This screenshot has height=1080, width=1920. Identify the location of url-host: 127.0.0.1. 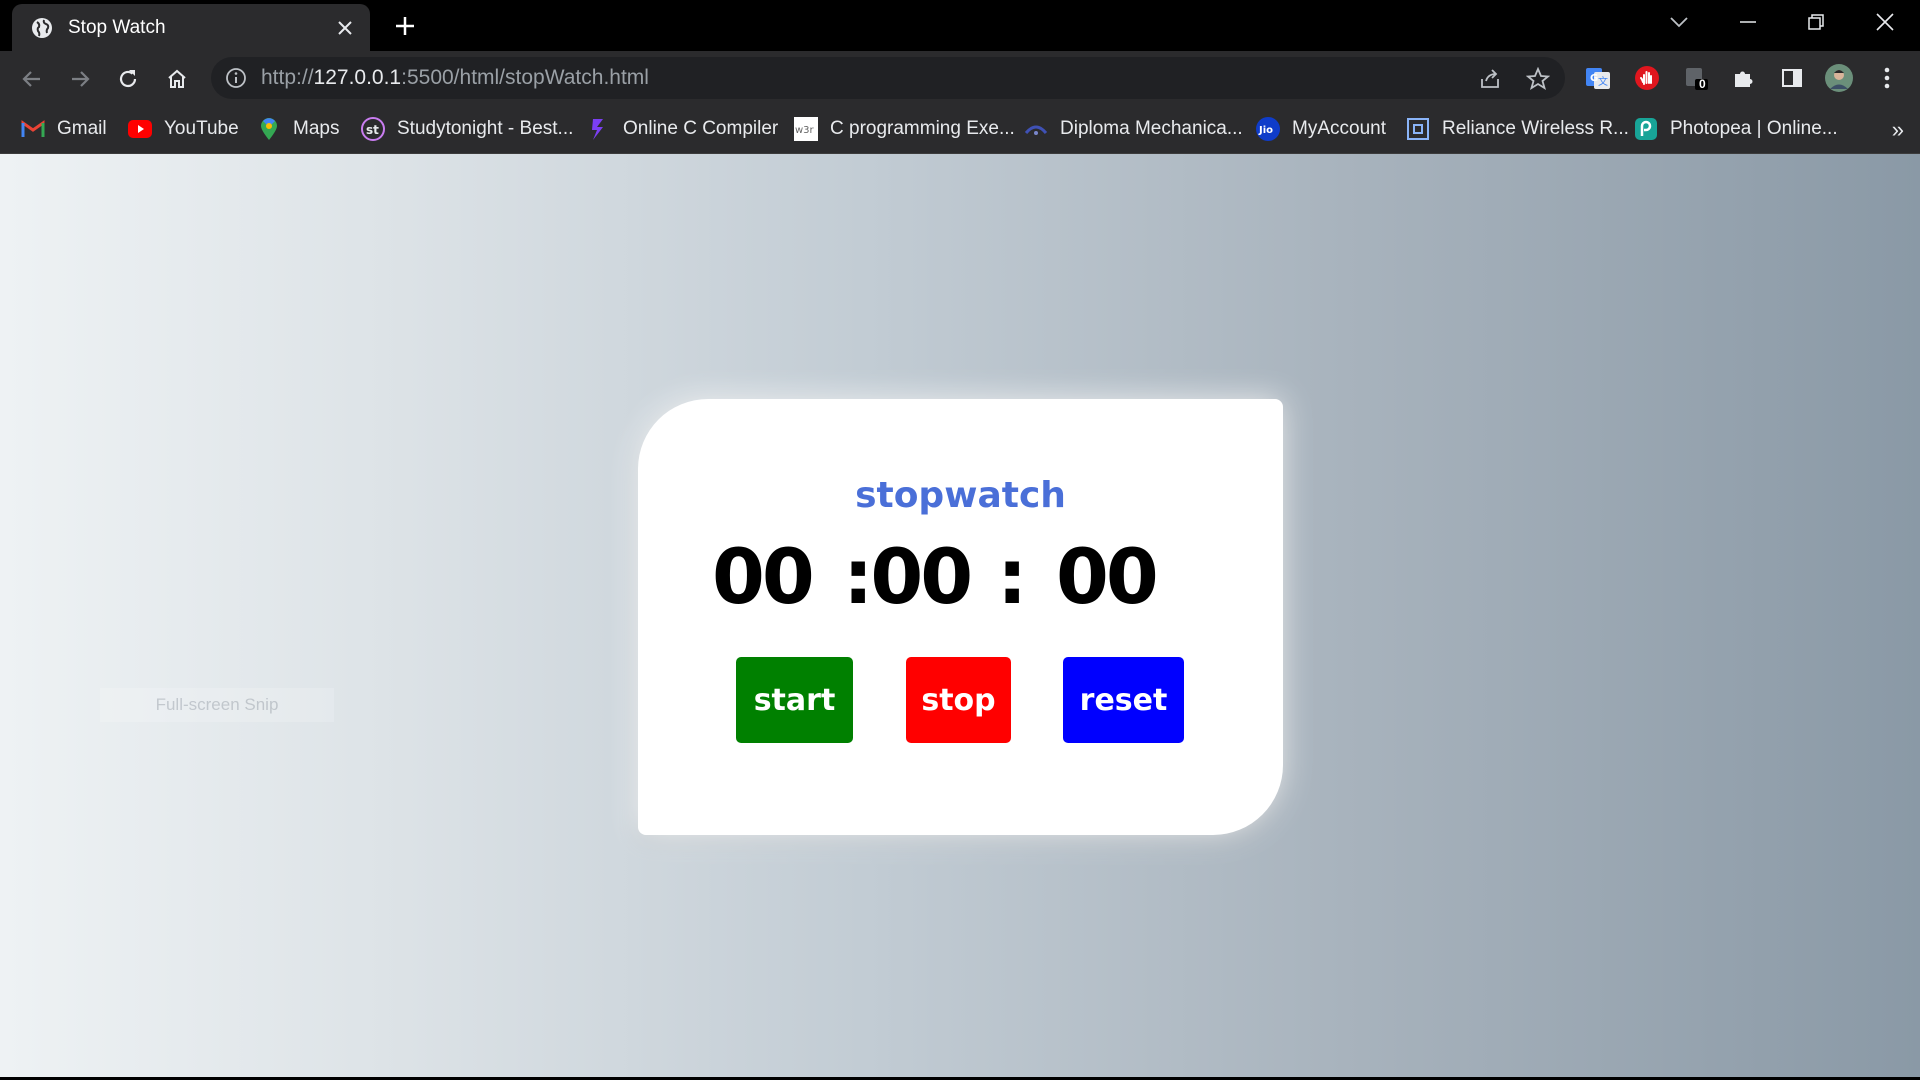
(357, 77).